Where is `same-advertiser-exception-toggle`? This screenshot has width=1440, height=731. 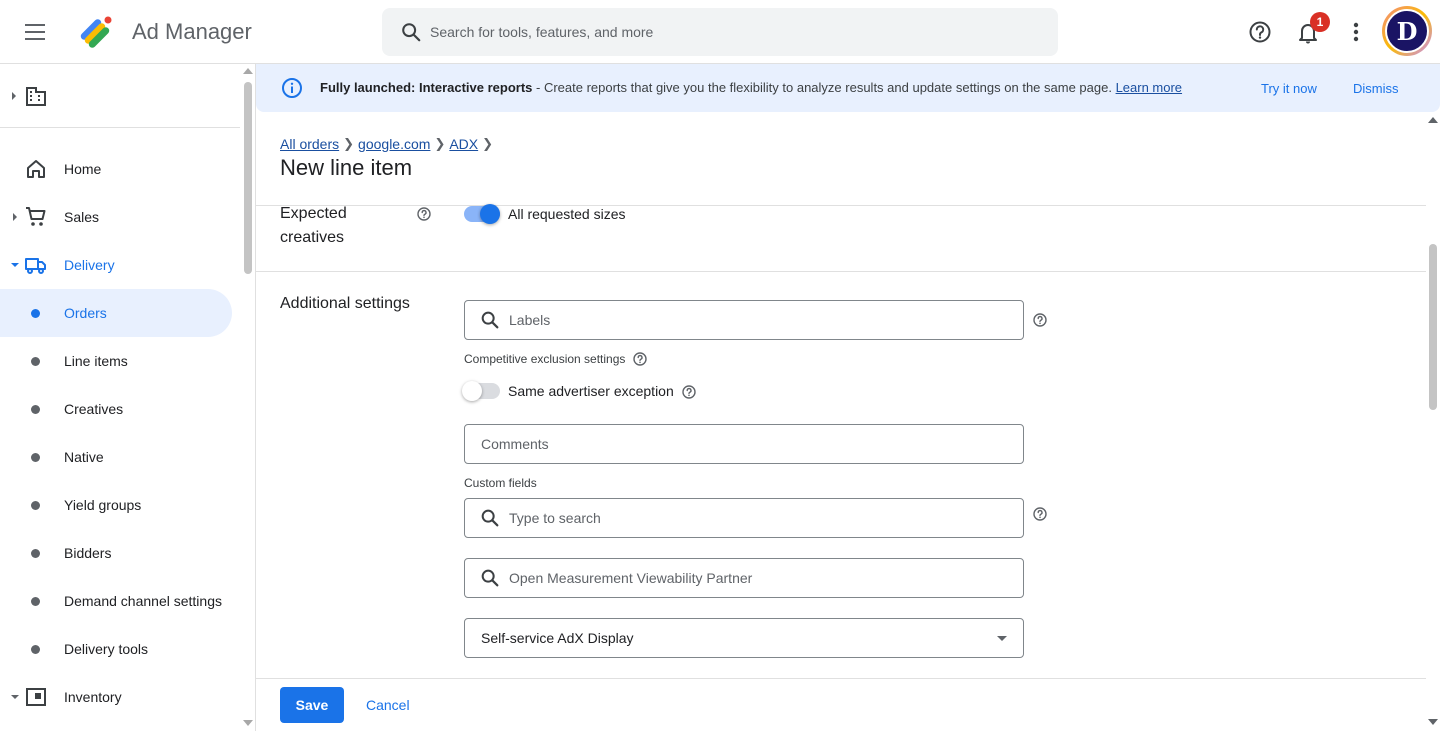 same-advertiser-exception-toggle is located at coordinates (481, 391).